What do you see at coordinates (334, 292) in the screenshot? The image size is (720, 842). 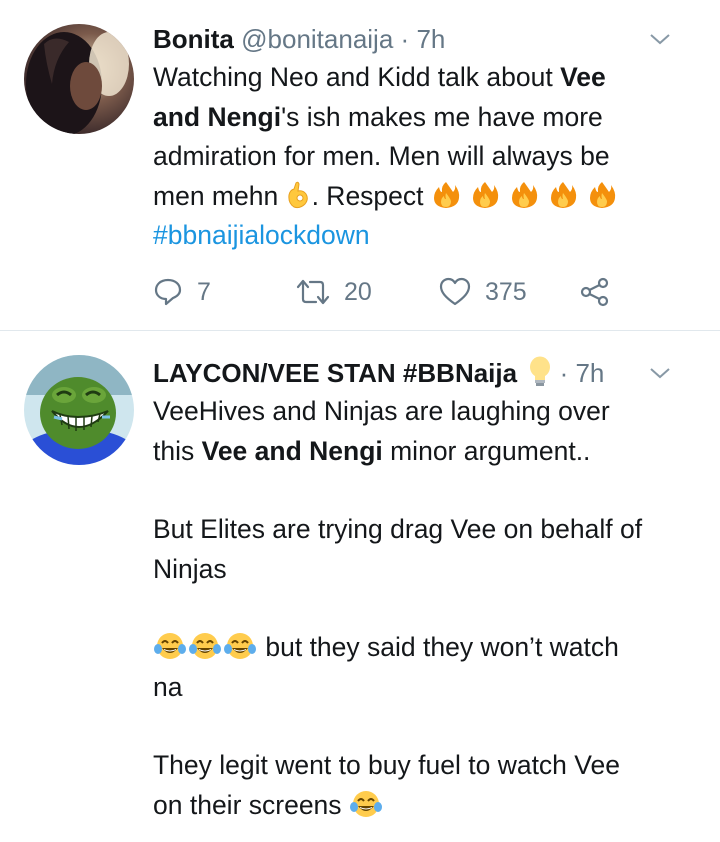 I see `retweet-button: 20` at bounding box center [334, 292].